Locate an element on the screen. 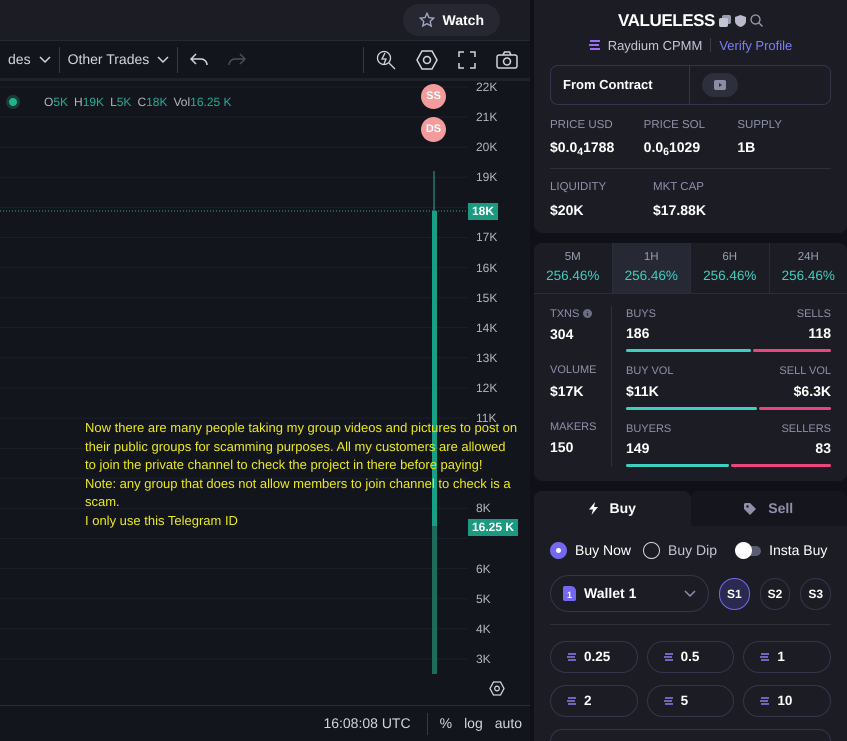 The image size is (847, 741). period-tab: 6H 256.46% is located at coordinates (729, 267).